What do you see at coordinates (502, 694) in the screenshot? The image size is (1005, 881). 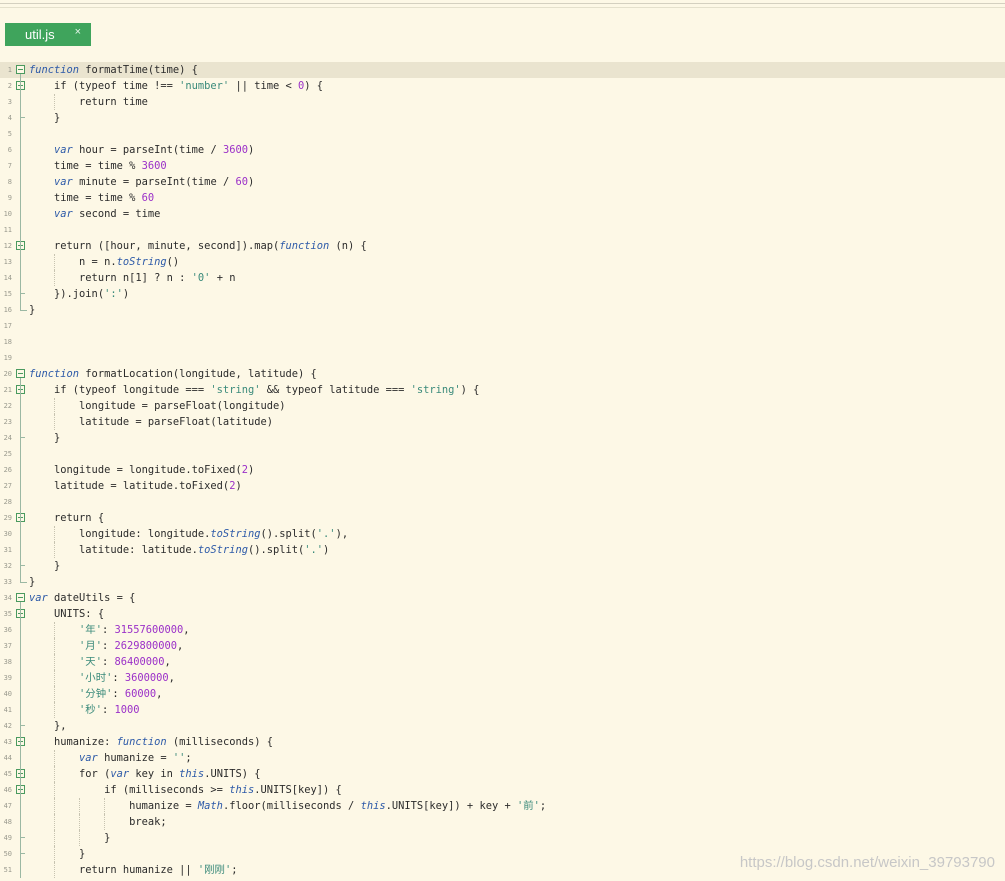 I see `code-line: 40 '分钟': 60000,` at bounding box center [502, 694].